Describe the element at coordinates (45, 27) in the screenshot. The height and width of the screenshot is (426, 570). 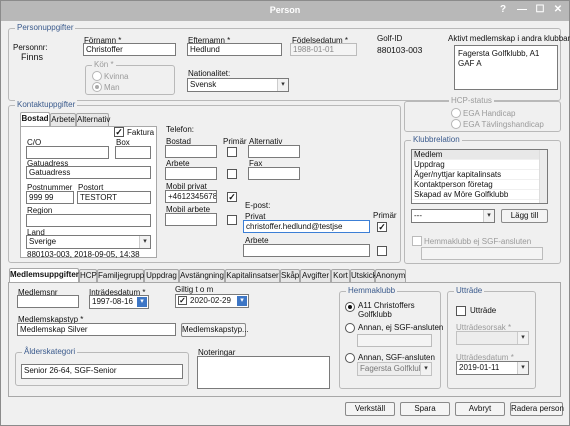
I see `personuppgifter-legend: Personuppgifter` at that location.